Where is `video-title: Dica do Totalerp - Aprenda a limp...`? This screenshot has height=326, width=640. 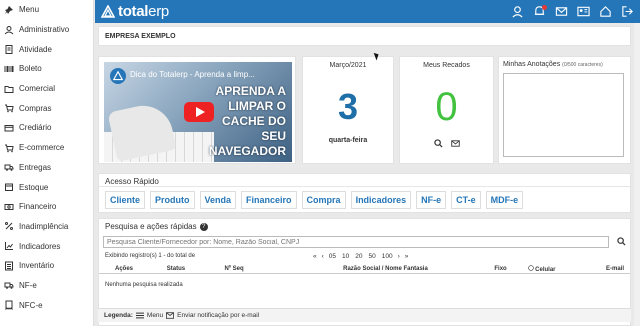
video-title: Dica do Totalerp - Aprenda a limp... is located at coordinates (192, 74).